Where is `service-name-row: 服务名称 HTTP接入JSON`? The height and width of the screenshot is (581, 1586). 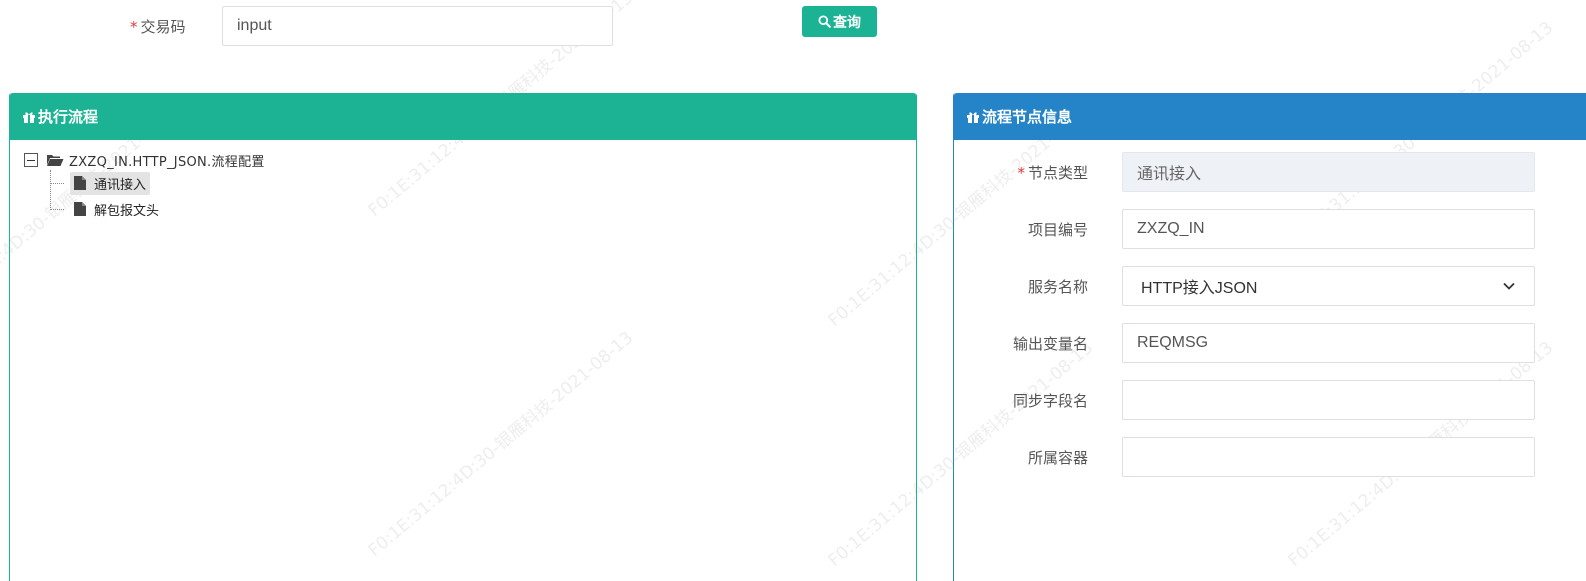
service-name-row: 服务名称 HTTP接入JSON is located at coordinates (1270, 286).